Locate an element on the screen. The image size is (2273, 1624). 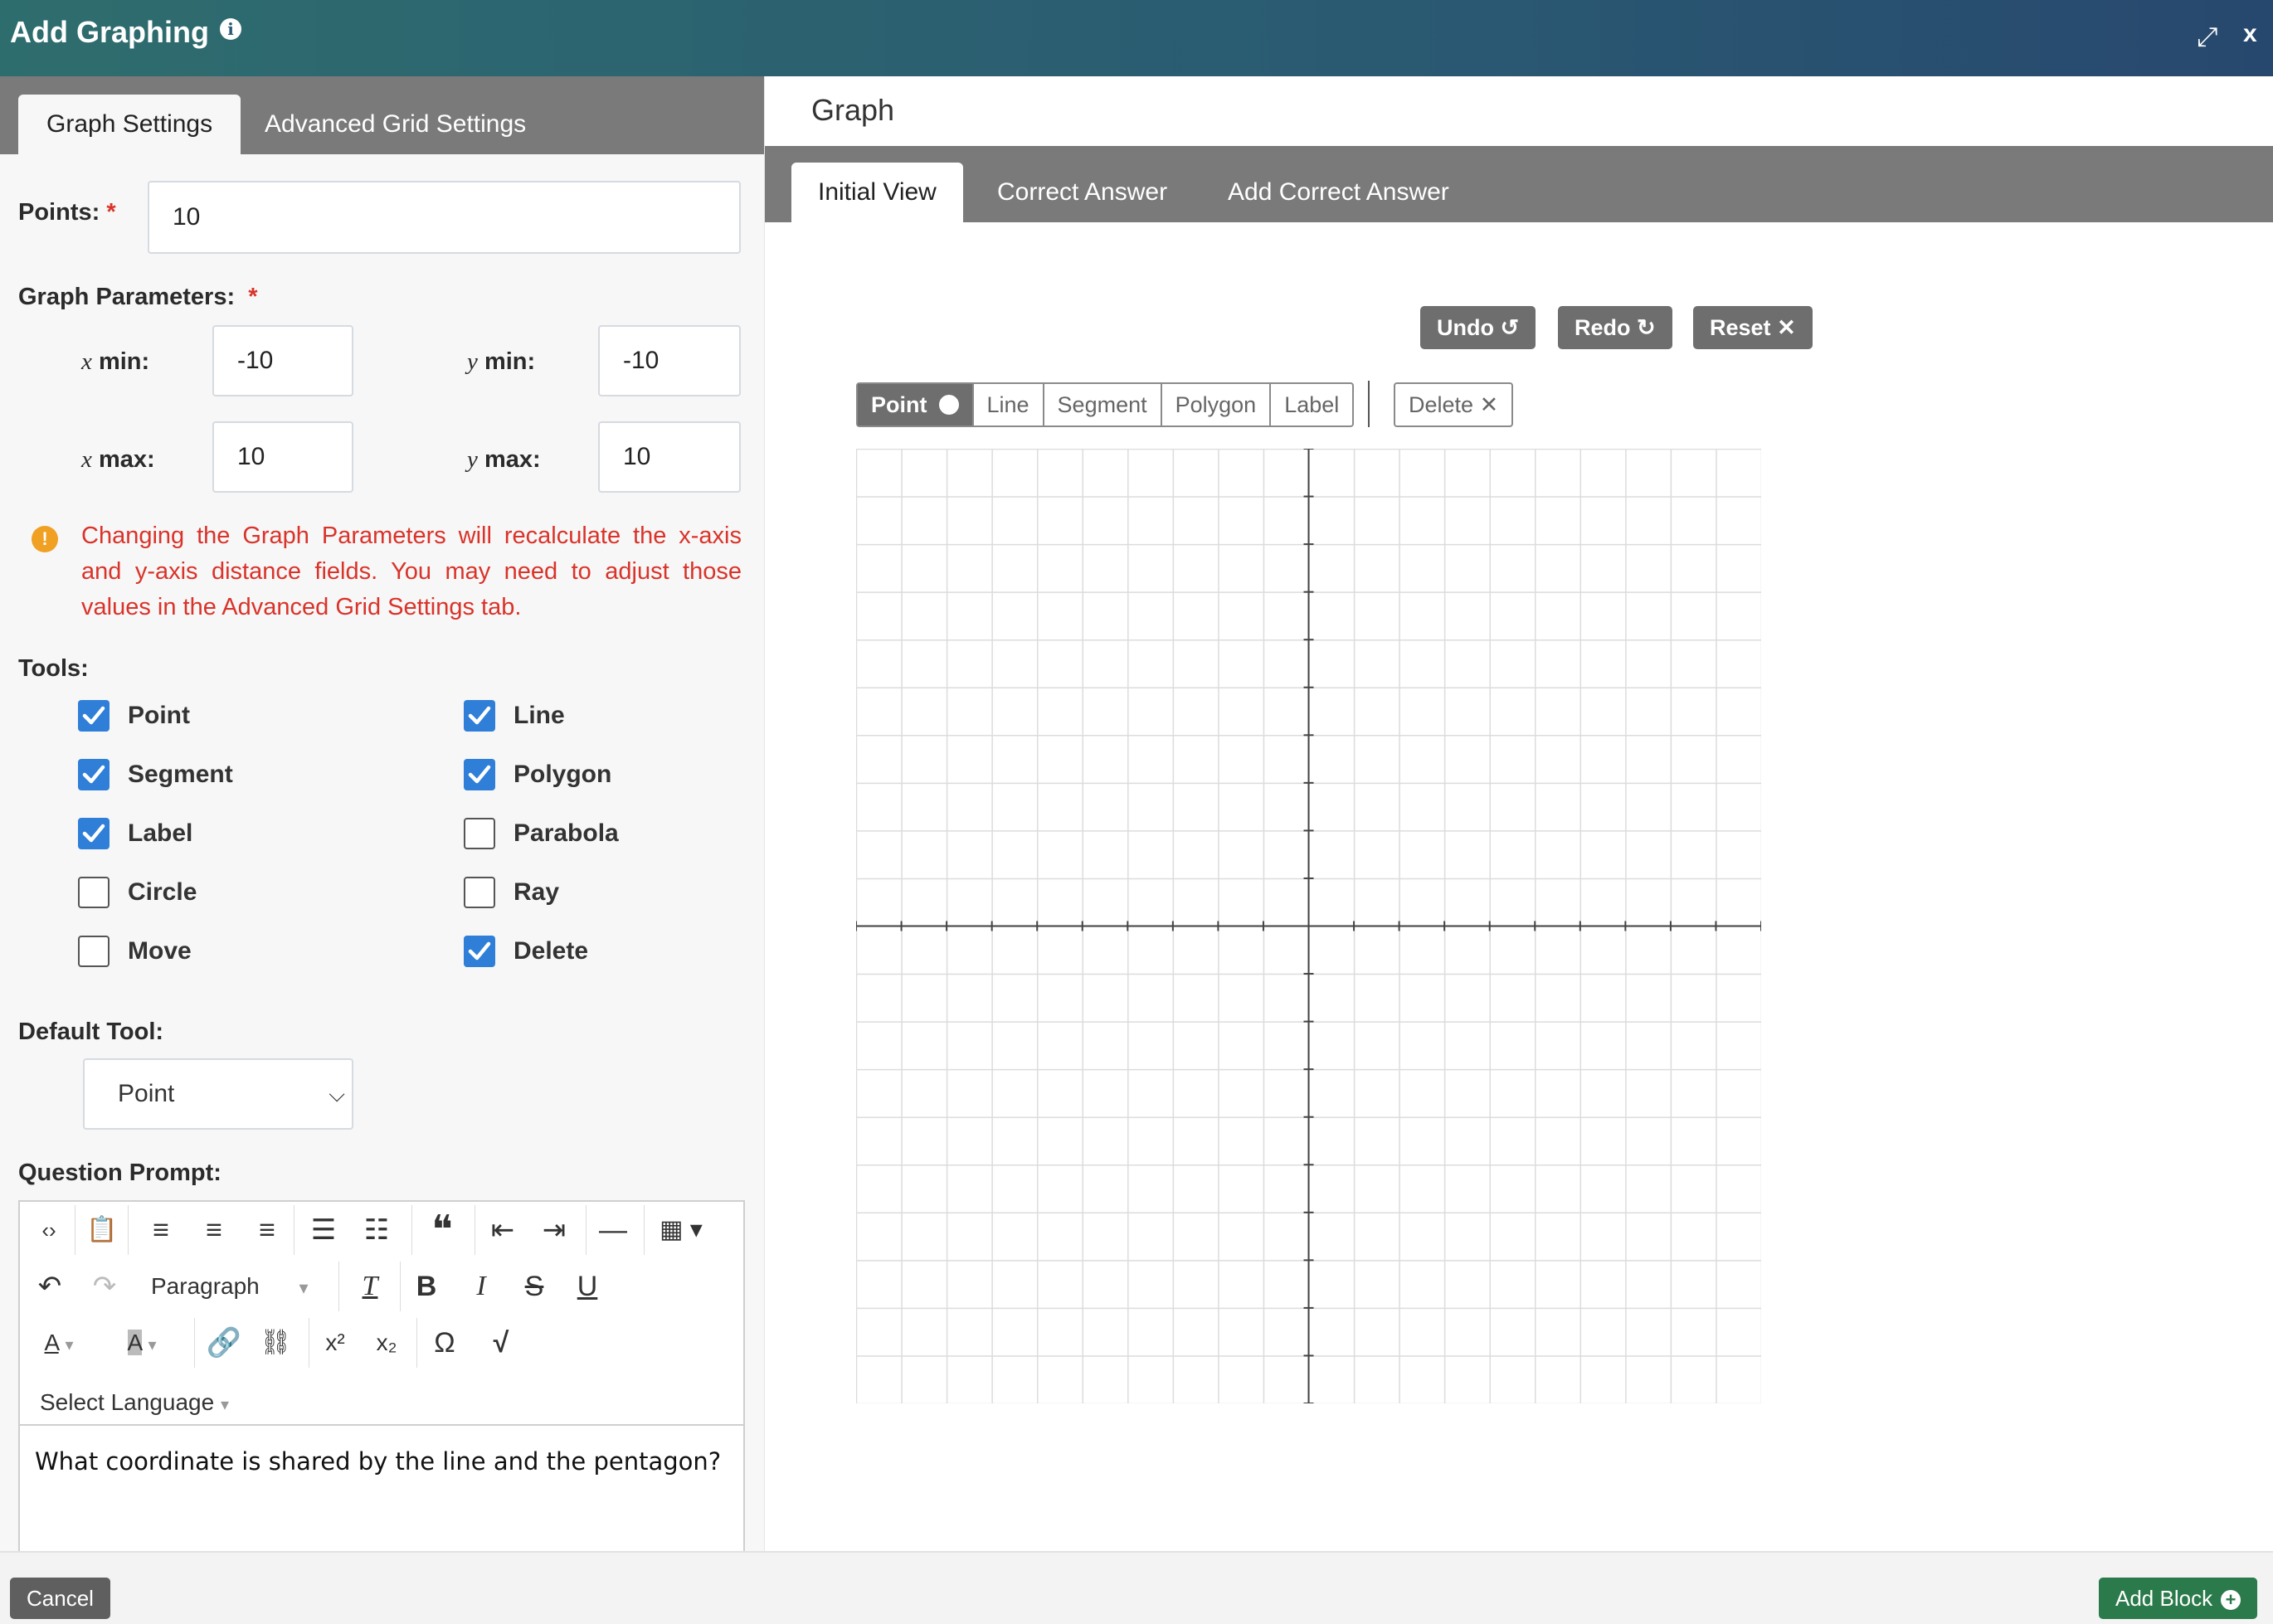
xmin-label-text: min: is located at coordinates (124, 361).